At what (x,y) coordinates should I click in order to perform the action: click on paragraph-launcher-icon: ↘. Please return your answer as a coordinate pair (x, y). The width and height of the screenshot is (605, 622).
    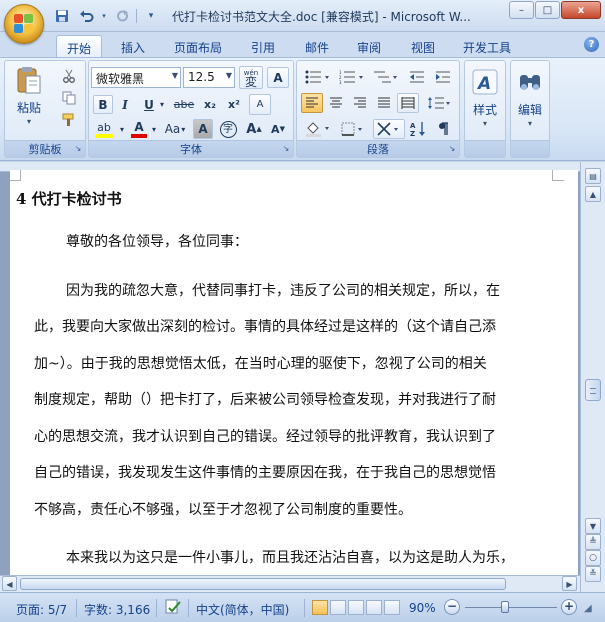
    Looking at the image, I should click on (452, 149).